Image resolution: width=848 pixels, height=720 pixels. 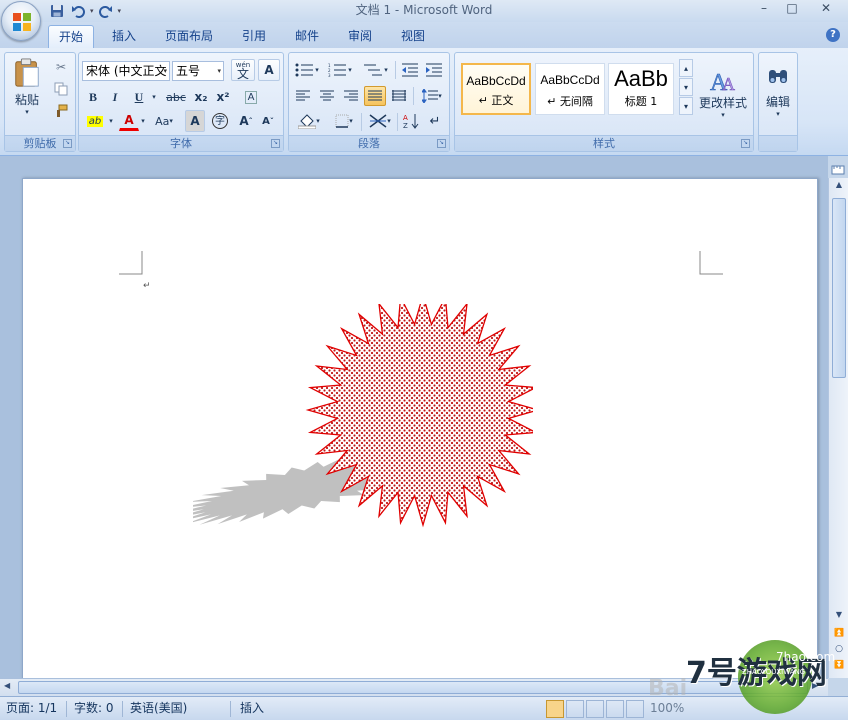 I want to click on change-styles-label: 更改样式, so click(x=722, y=102).